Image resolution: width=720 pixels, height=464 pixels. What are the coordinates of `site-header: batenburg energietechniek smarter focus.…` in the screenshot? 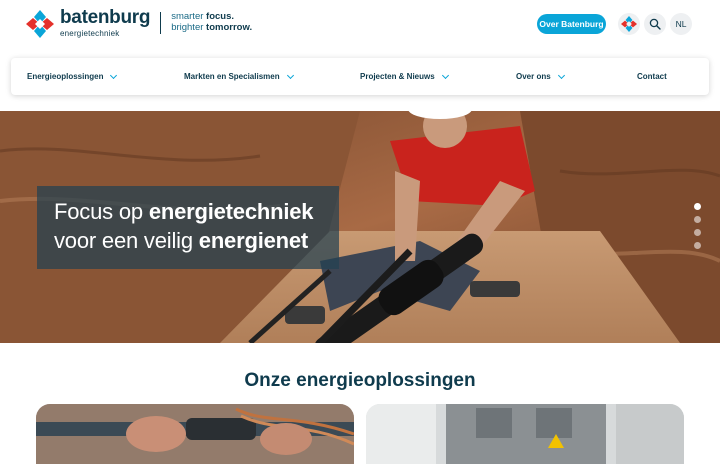 It's located at (360, 26).